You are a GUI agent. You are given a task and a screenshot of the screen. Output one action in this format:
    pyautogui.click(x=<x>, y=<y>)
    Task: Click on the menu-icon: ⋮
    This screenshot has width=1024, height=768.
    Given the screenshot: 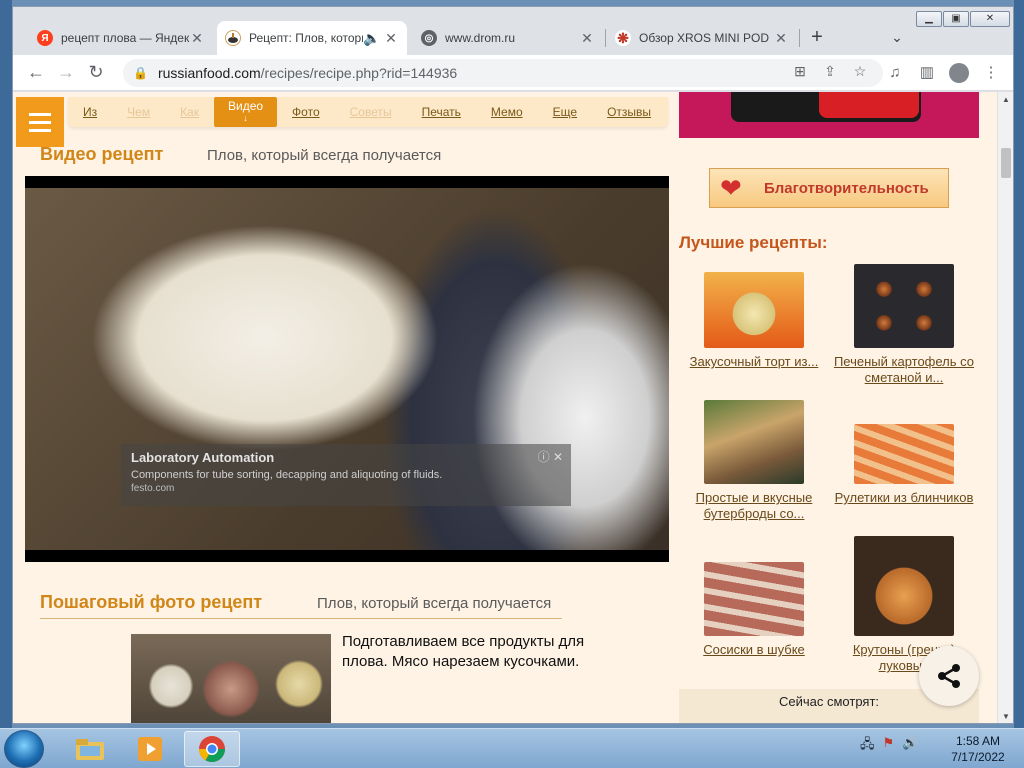 What is the action you would take?
    pyautogui.click(x=991, y=73)
    